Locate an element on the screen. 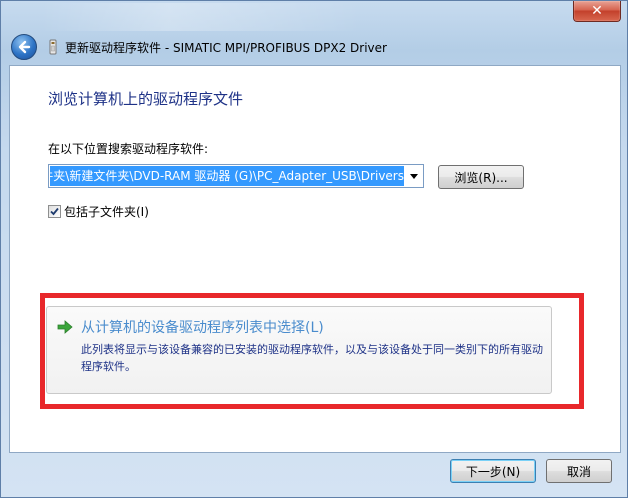 Image resolution: width=628 pixels, height=498 pixels. chevron-down-icon is located at coordinates (414, 176).